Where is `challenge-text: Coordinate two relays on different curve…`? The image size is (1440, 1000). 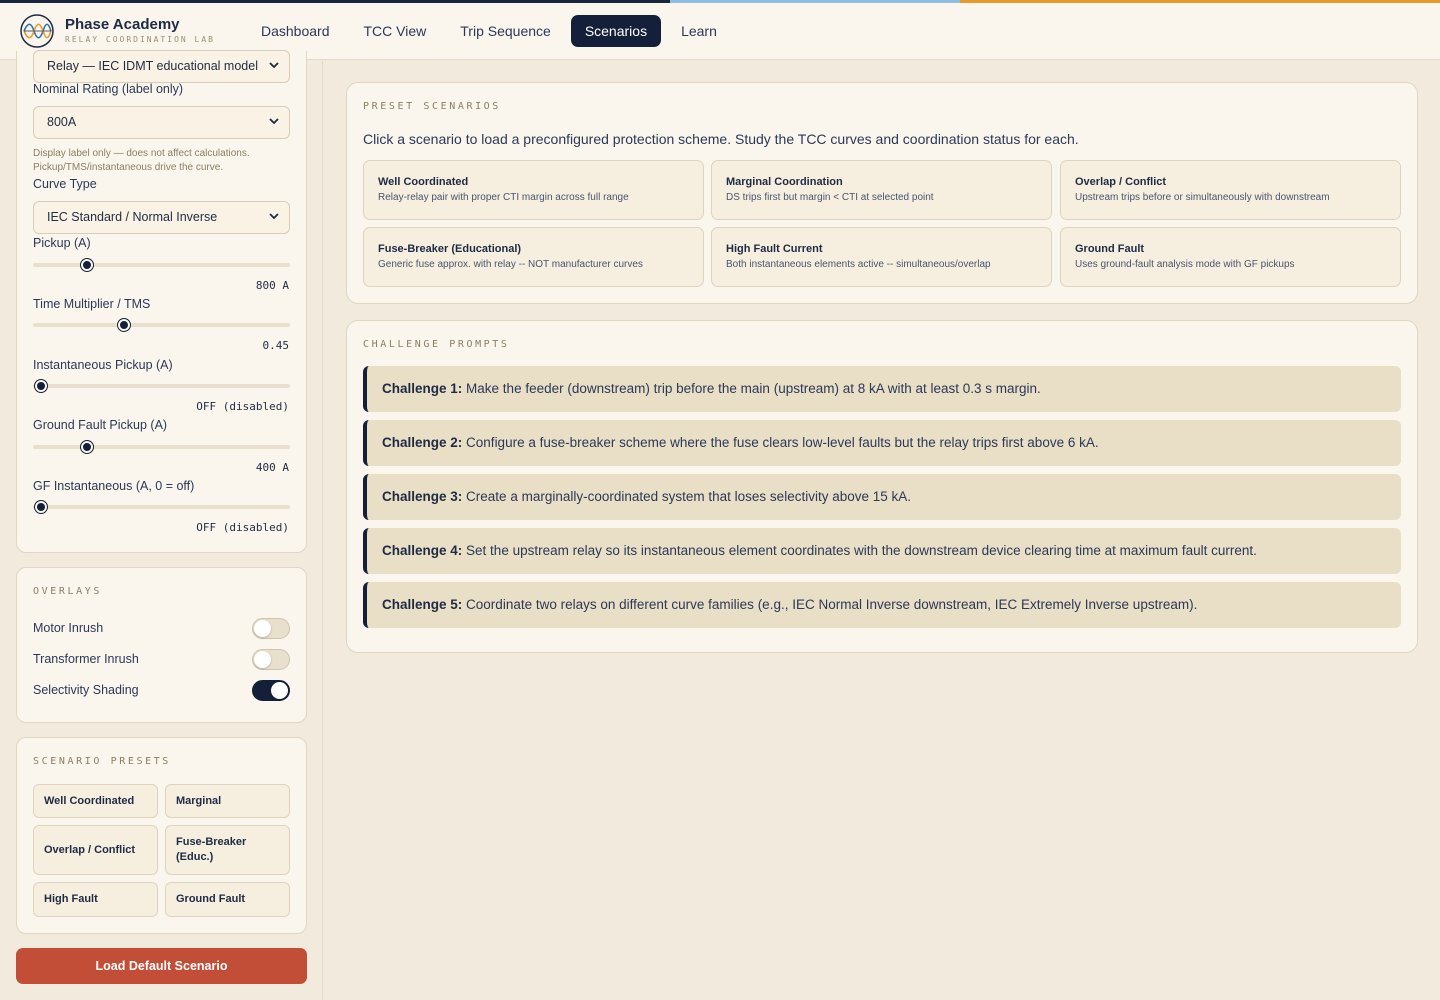 challenge-text: Coordinate two relays on different curve… is located at coordinates (832, 604).